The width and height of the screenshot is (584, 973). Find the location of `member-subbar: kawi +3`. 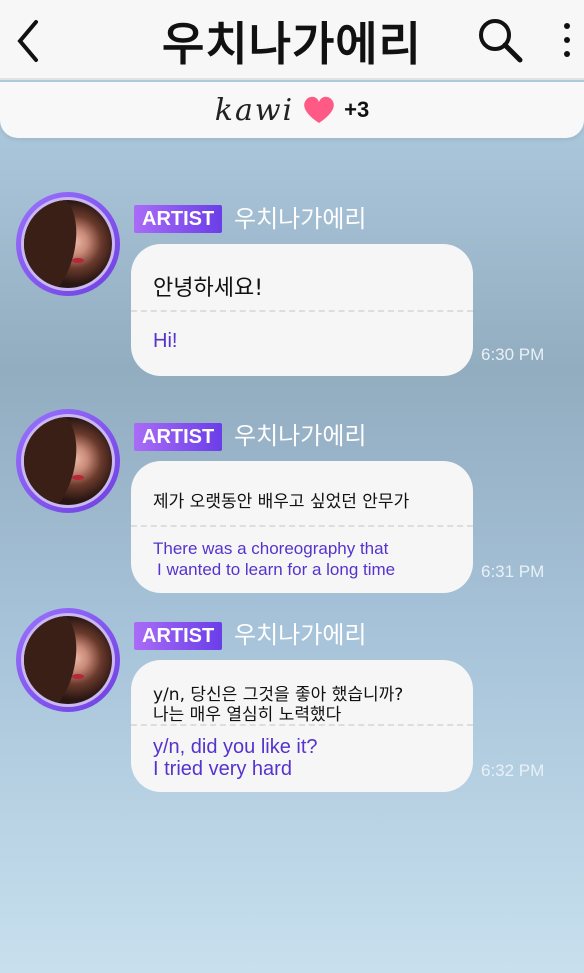

member-subbar: kawi +3 is located at coordinates (292, 110).